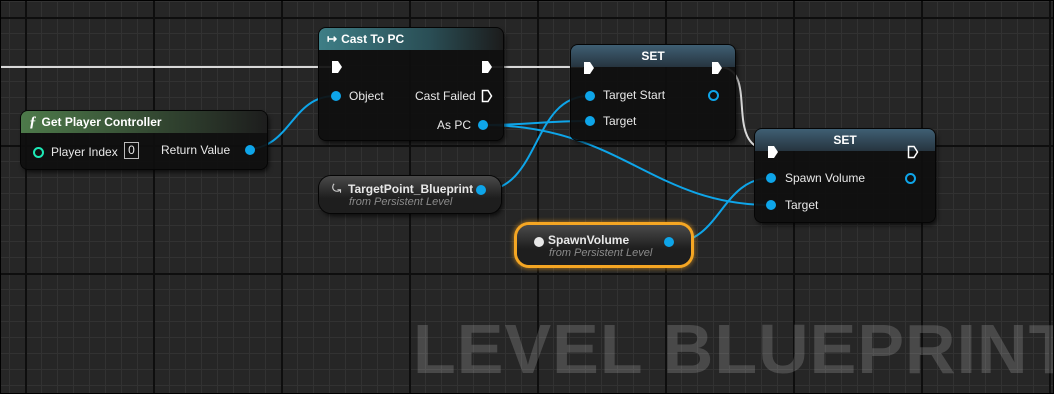  What do you see at coordinates (336, 96) in the screenshot?
I see `object-pin` at bounding box center [336, 96].